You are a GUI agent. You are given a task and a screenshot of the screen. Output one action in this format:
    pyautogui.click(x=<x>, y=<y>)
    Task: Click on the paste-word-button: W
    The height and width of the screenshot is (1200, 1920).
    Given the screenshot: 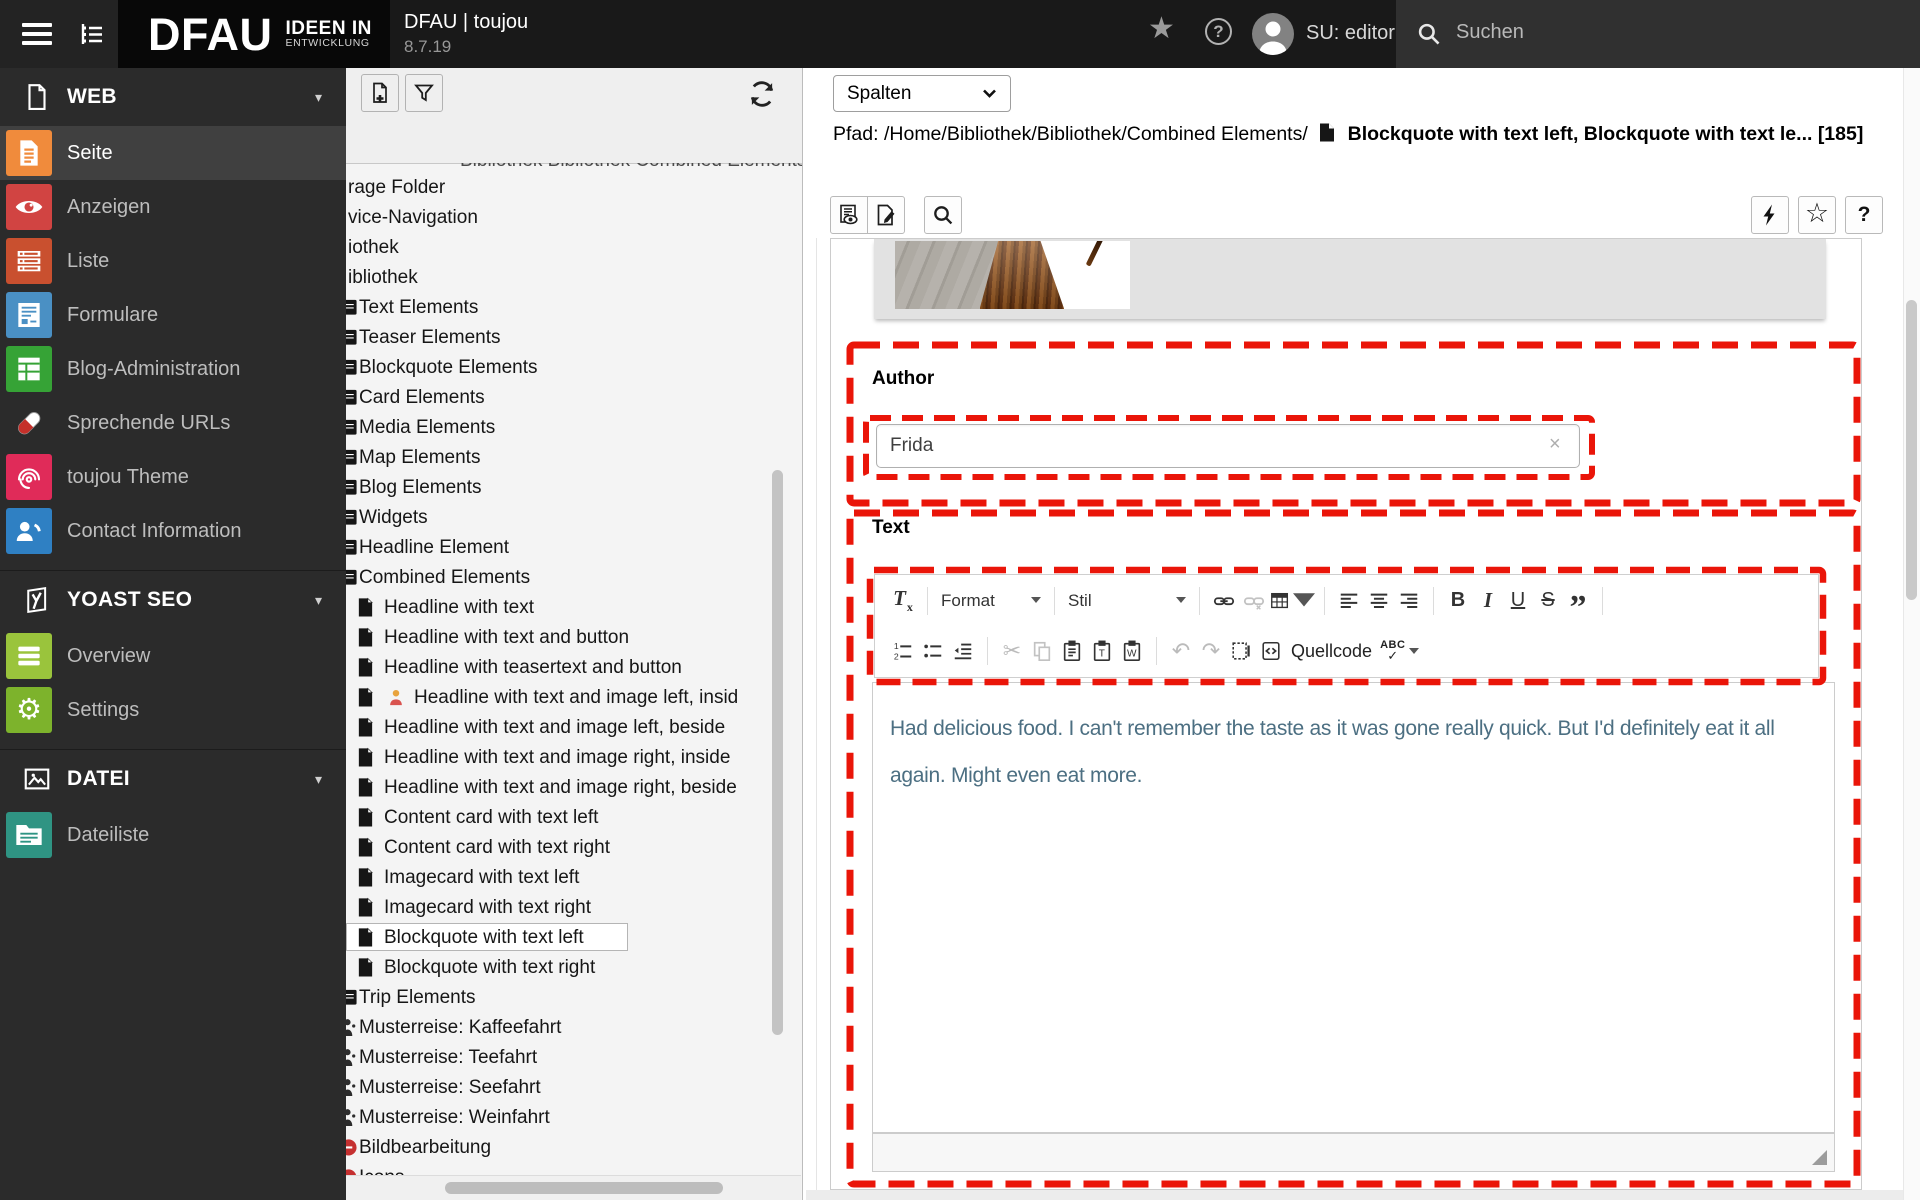 What is the action you would take?
    pyautogui.click(x=1132, y=651)
    